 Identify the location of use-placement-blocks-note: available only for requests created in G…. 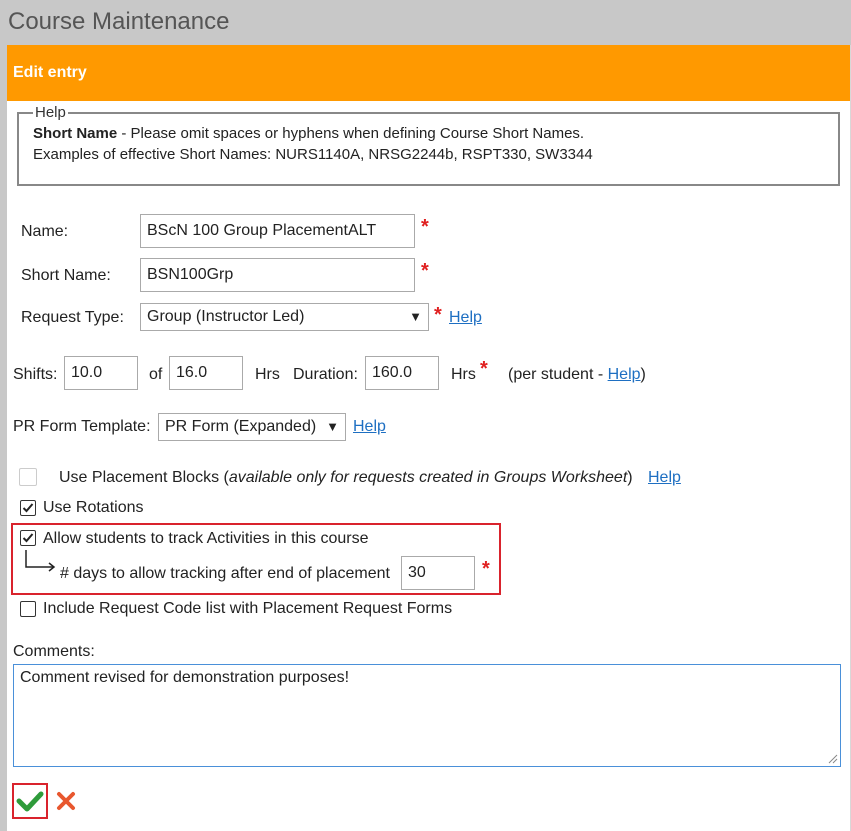
(428, 477).